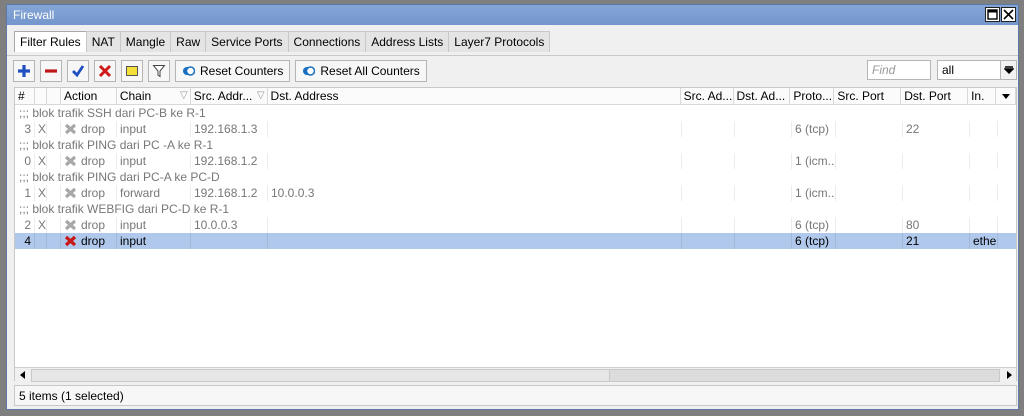 Image resolution: width=1024 pixels, height=416 pixels. What do you see at coordinates (948, 70) in the screenshot?
I see `filter-select-value: all` at bounding box center [948, 70].